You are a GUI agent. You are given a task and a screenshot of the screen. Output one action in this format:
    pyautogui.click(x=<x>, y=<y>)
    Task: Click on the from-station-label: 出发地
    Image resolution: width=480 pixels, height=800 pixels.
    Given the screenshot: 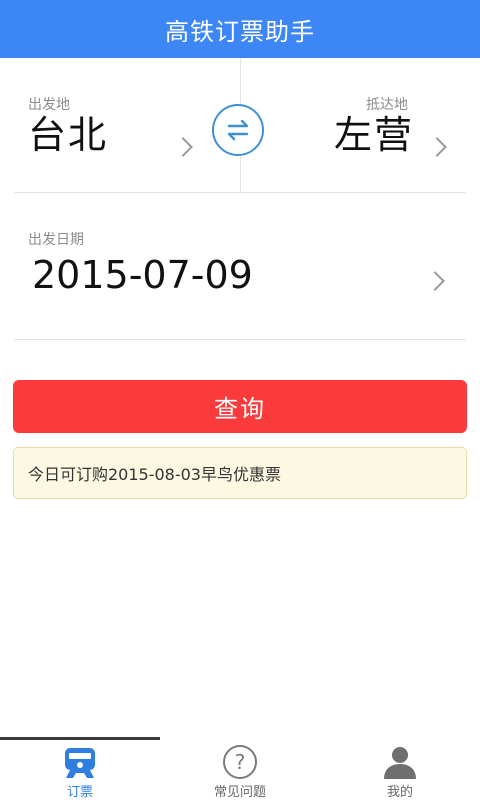 What is the action you would take?
    pyautogui.click(x=49, y=105)
    